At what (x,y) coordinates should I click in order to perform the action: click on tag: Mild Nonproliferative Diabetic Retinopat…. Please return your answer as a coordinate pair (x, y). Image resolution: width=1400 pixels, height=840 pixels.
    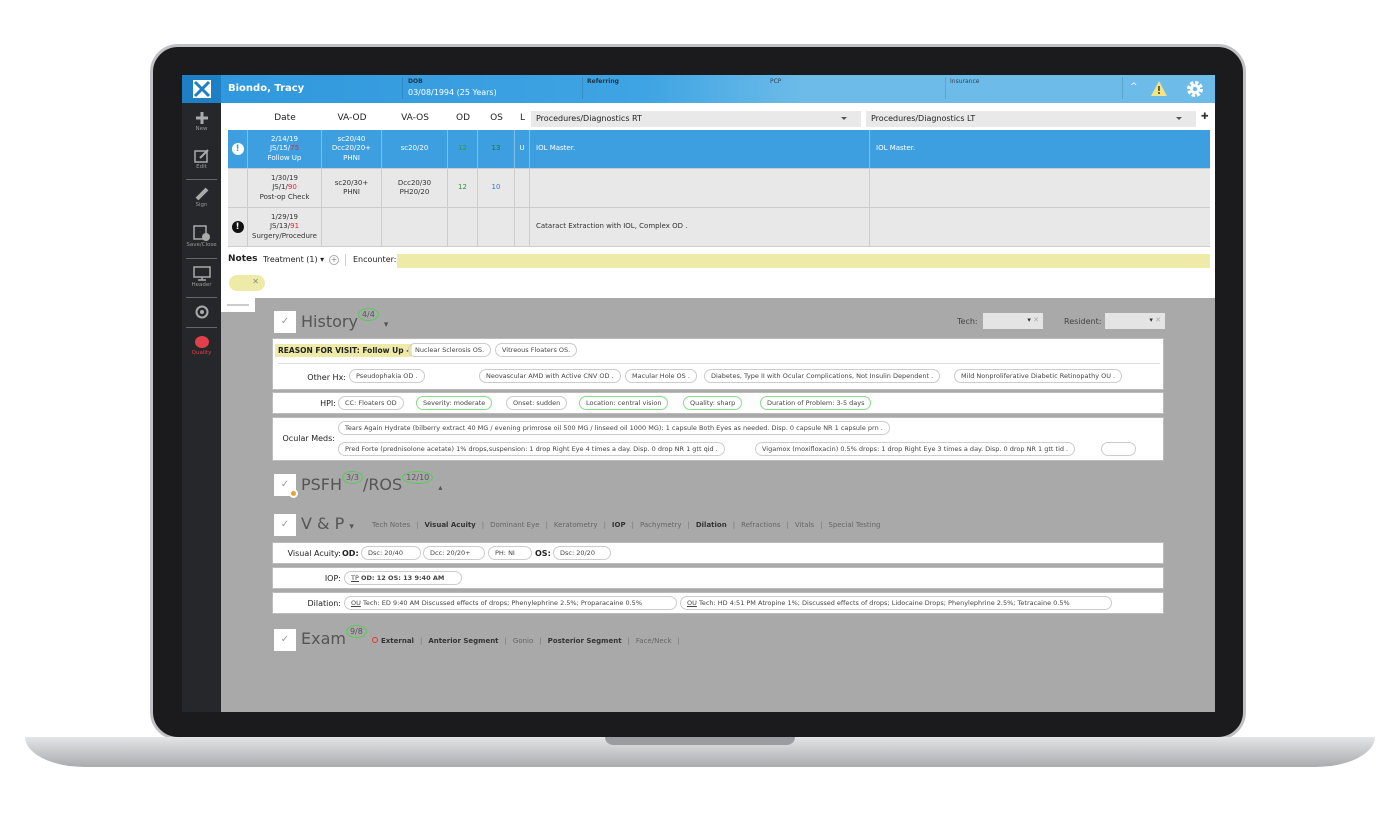
    Looking at the image, I should click on (1038, 376).